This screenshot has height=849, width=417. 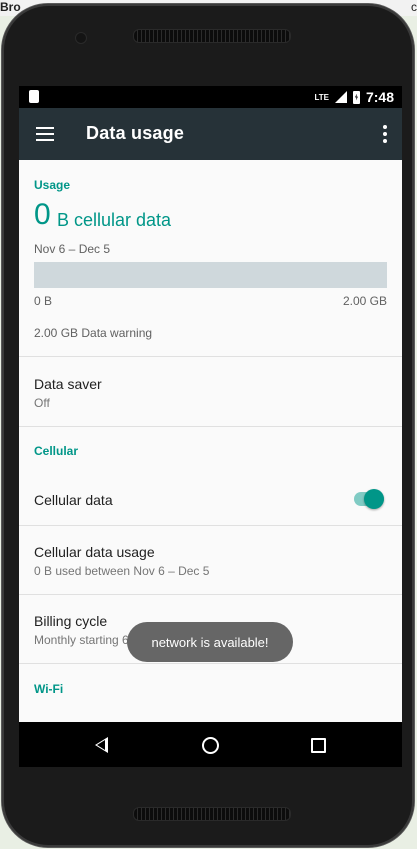 I want to click on navigation-bar, so click(x=210, y=744).